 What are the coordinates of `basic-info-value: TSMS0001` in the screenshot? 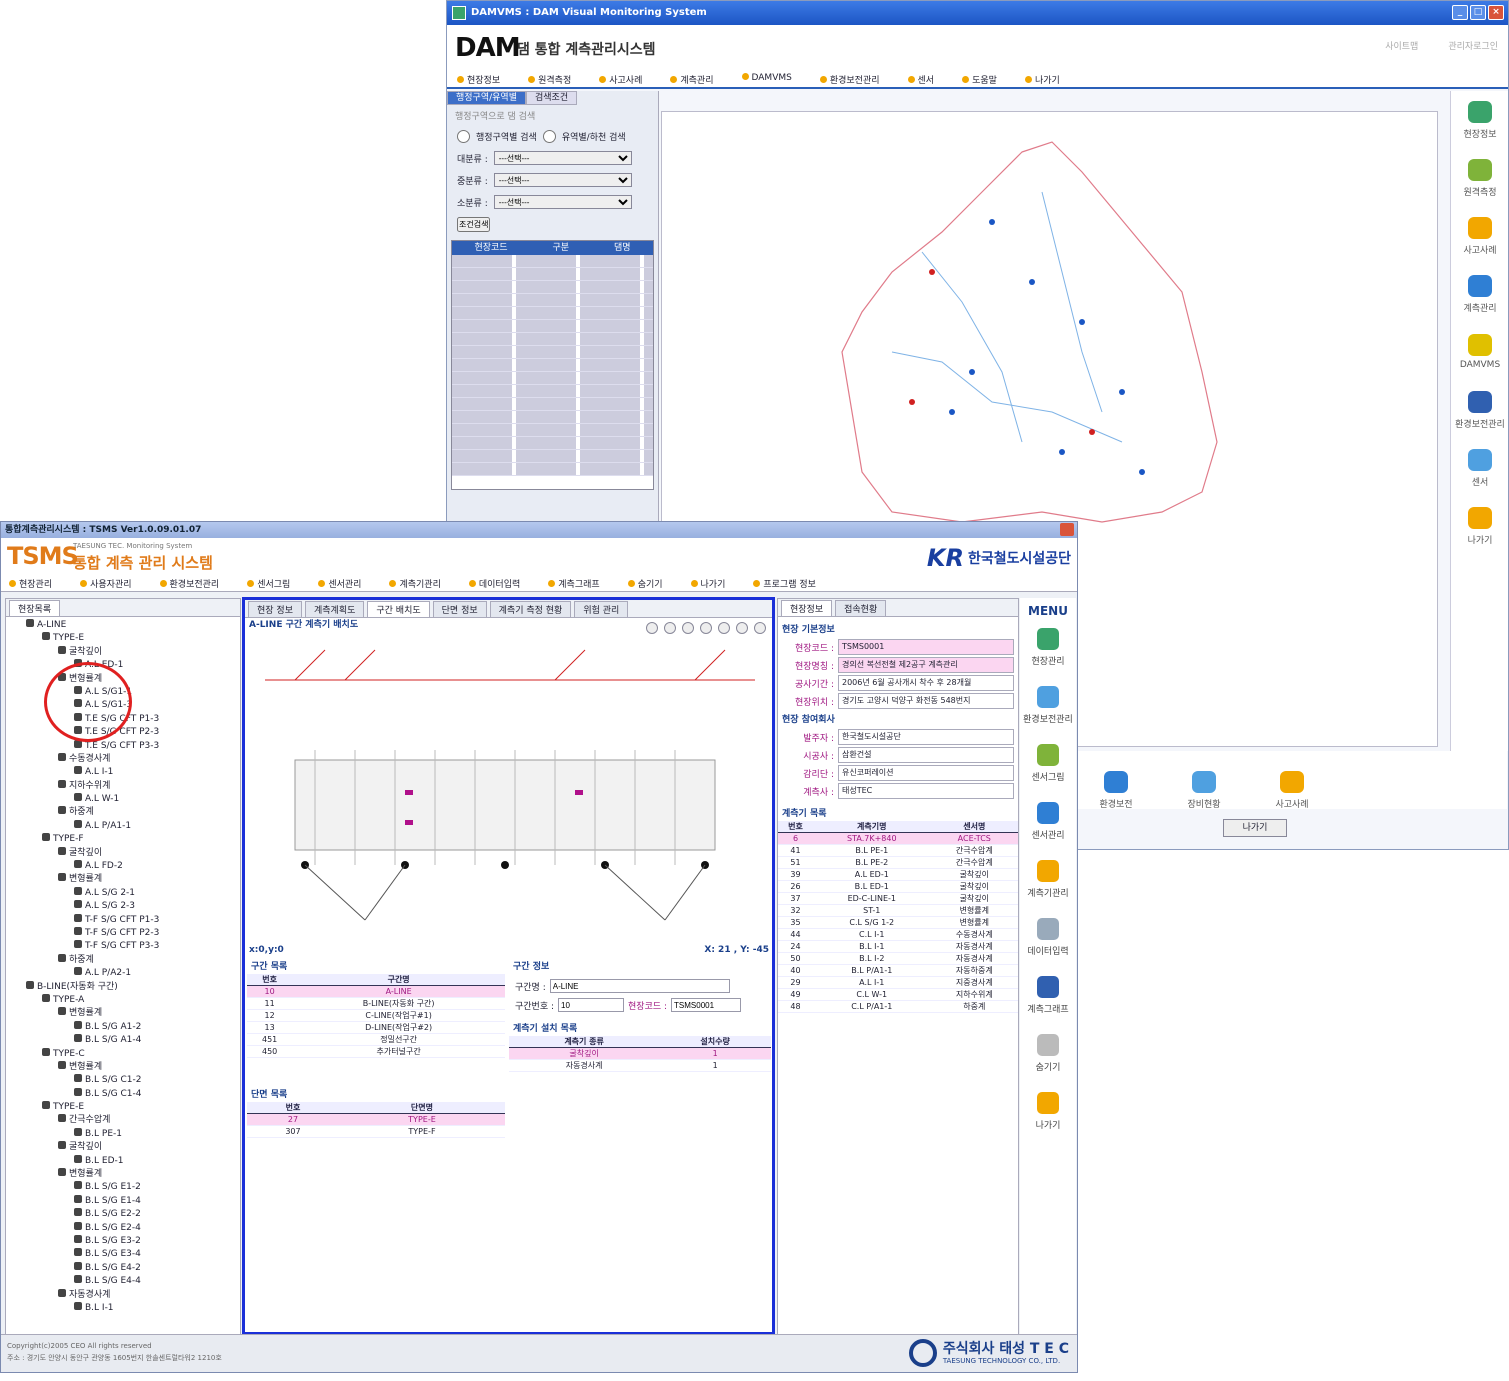 It's located at (926, 647).